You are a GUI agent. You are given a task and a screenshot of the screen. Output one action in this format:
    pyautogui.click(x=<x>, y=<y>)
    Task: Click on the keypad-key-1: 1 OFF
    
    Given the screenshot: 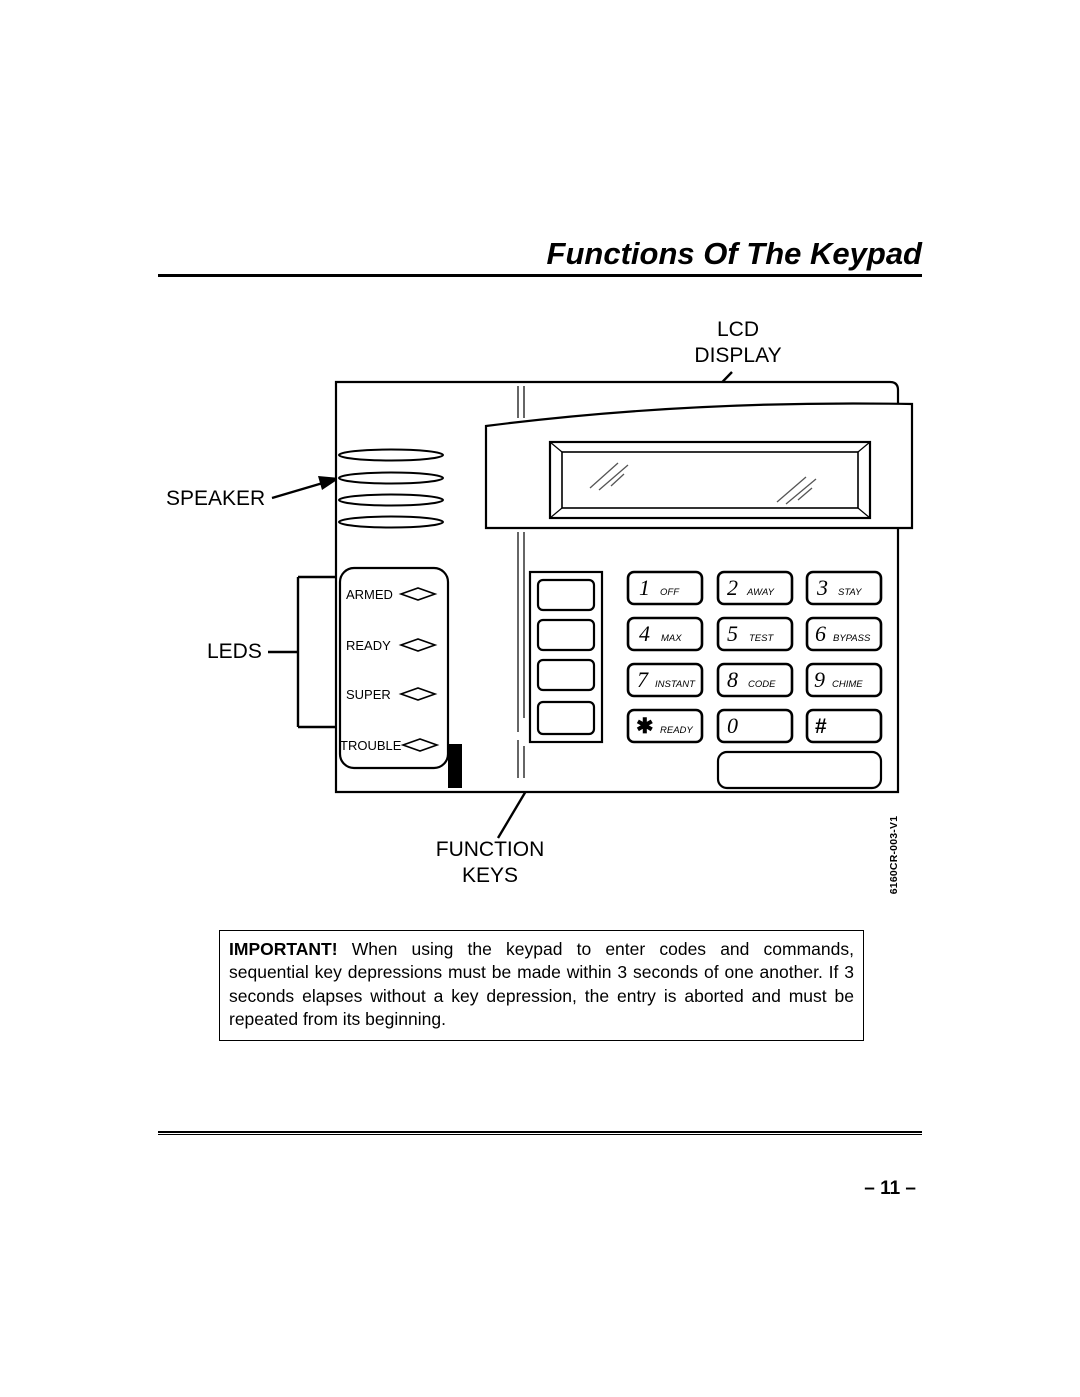 What is the action you would take?
    pyautogui.click(x=665, y=588)
    